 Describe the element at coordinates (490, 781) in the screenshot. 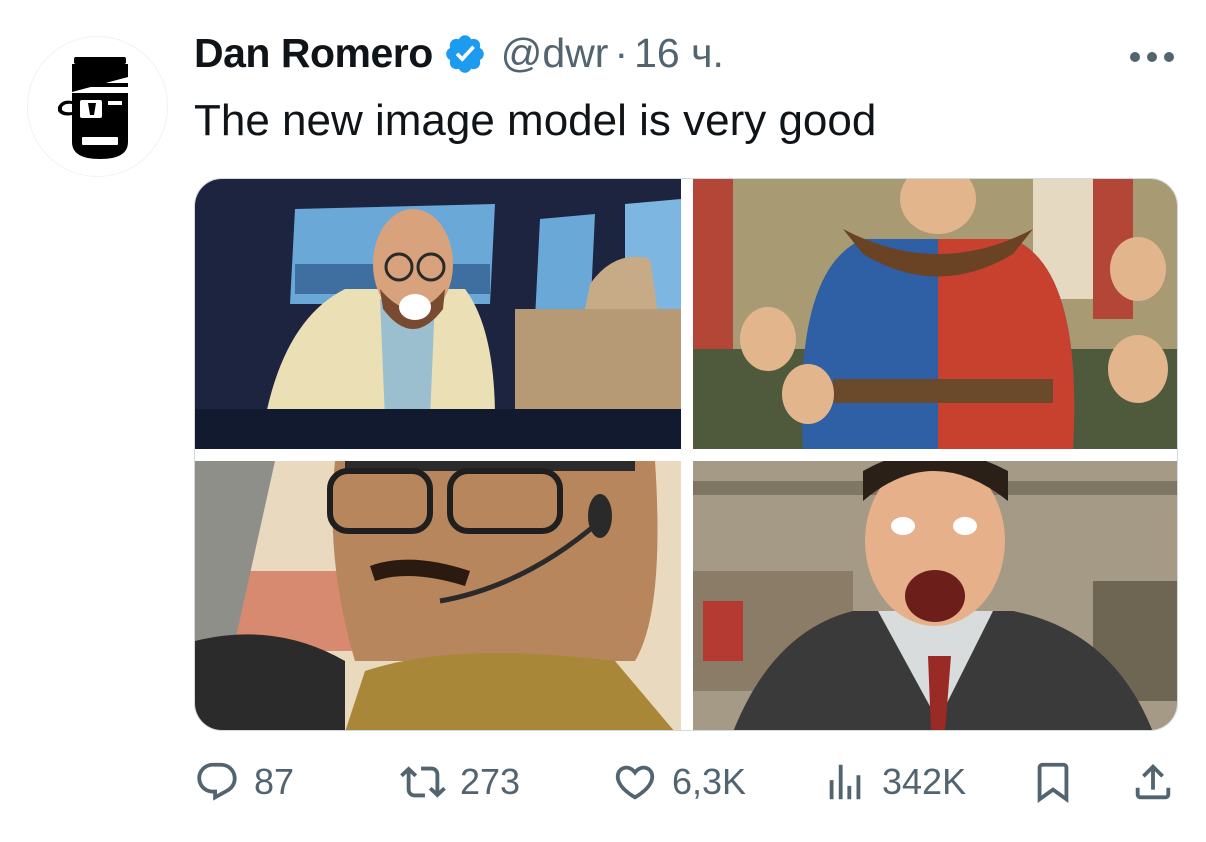

I see `repost-count: 273` at that location.